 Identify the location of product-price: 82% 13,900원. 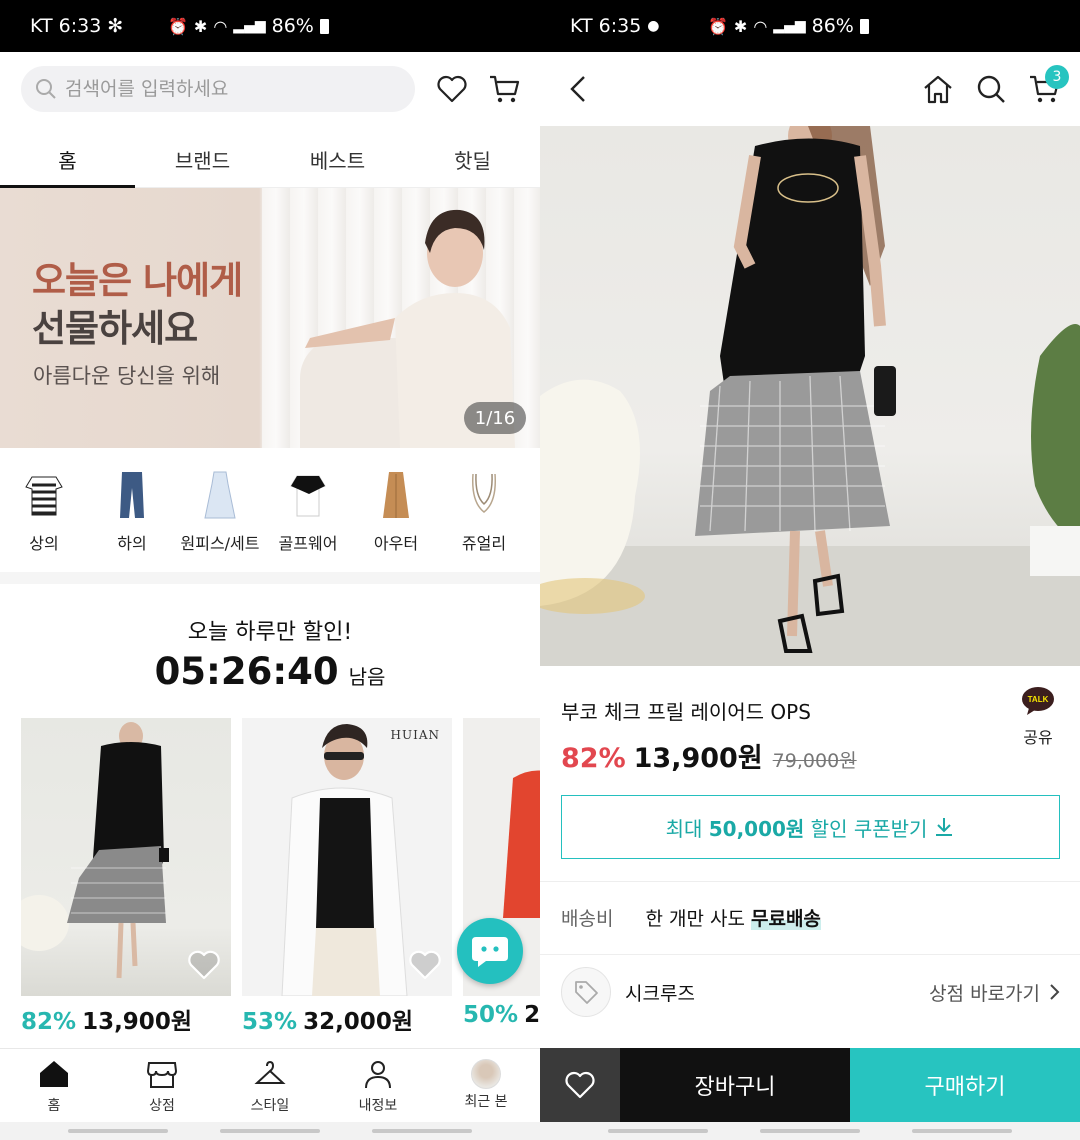
(126, 1019).